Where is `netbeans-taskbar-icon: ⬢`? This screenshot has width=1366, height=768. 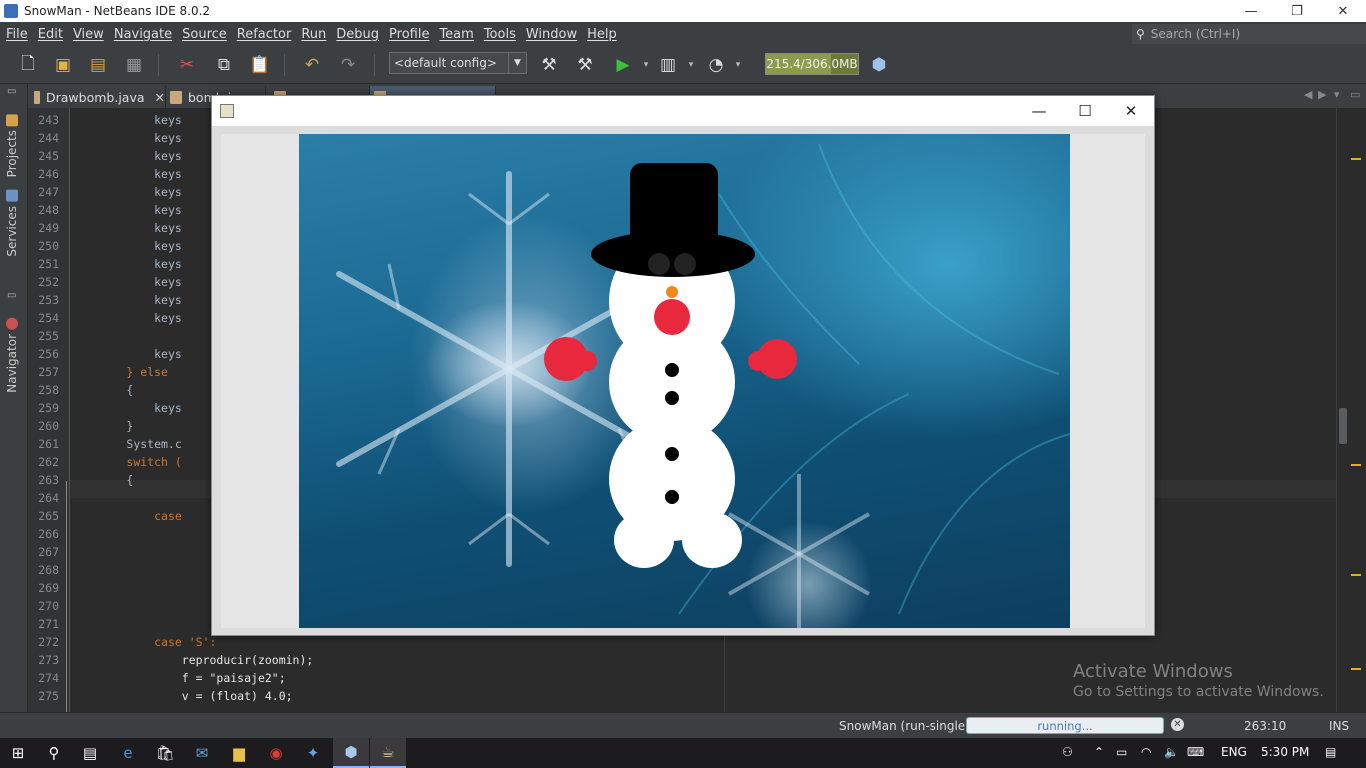
netbeans-taskbar-icon: ⬢ is located at coordinates (351, 753).